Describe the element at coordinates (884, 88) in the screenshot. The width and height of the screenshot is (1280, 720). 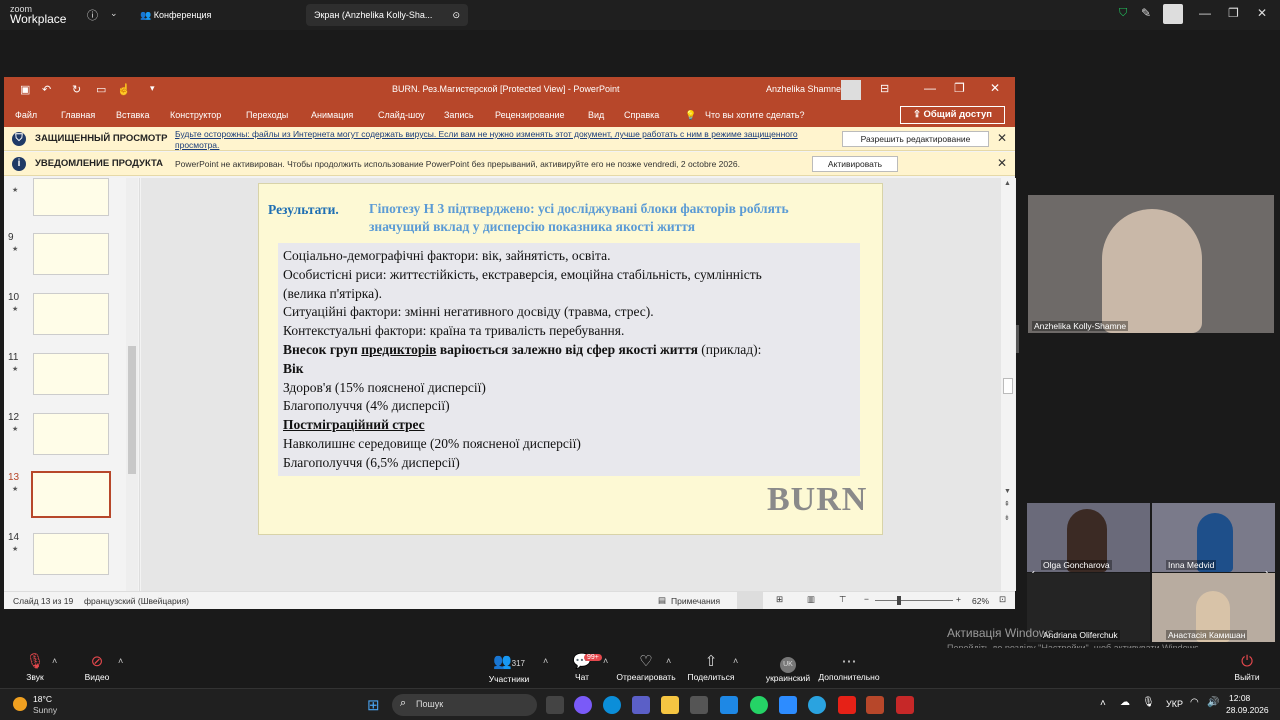
I see `ribbon-display-icon: ⊟` at that location.